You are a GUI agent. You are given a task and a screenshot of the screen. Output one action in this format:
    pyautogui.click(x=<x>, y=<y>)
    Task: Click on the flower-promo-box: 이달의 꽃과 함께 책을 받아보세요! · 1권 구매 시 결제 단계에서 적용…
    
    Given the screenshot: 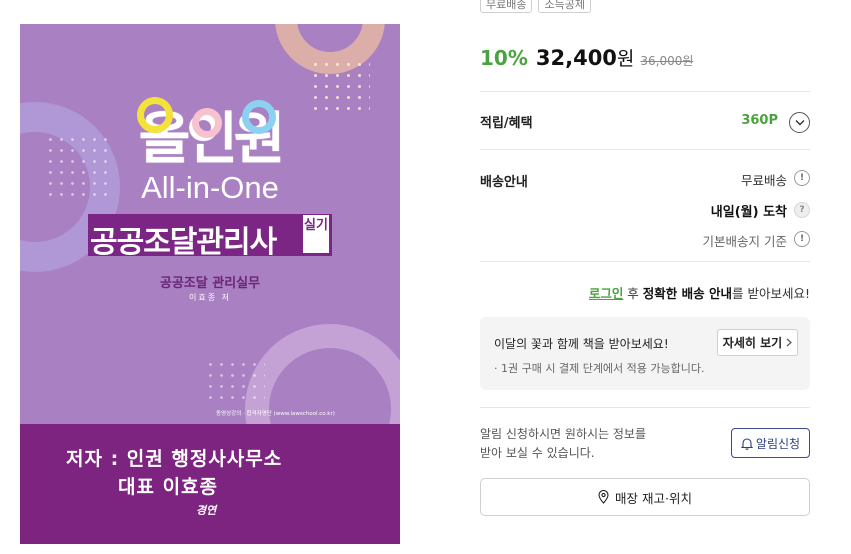 What is the action you would take?
    pyautogui.click(x=645, y=353)
    